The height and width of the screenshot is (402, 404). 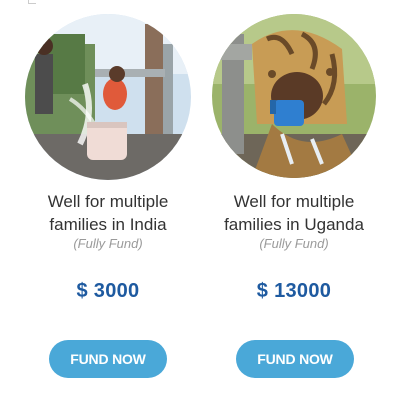 What do you see at coordinates (108, 359) in the screenshot?
I see `fund-now-button-india: FUND NOW` at bounding box center [108, 359].